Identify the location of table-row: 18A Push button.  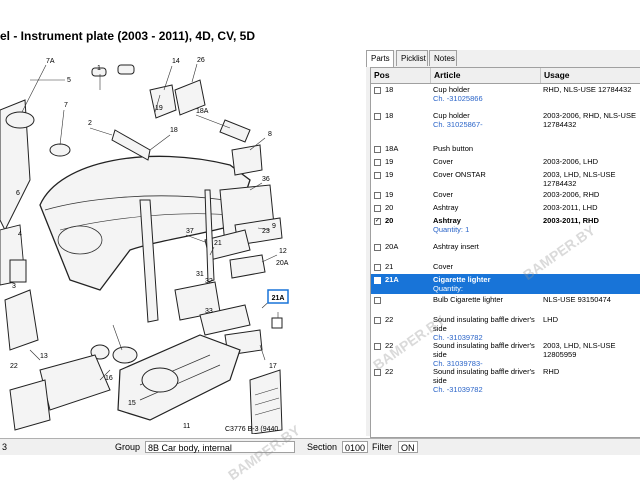
(505, 149).